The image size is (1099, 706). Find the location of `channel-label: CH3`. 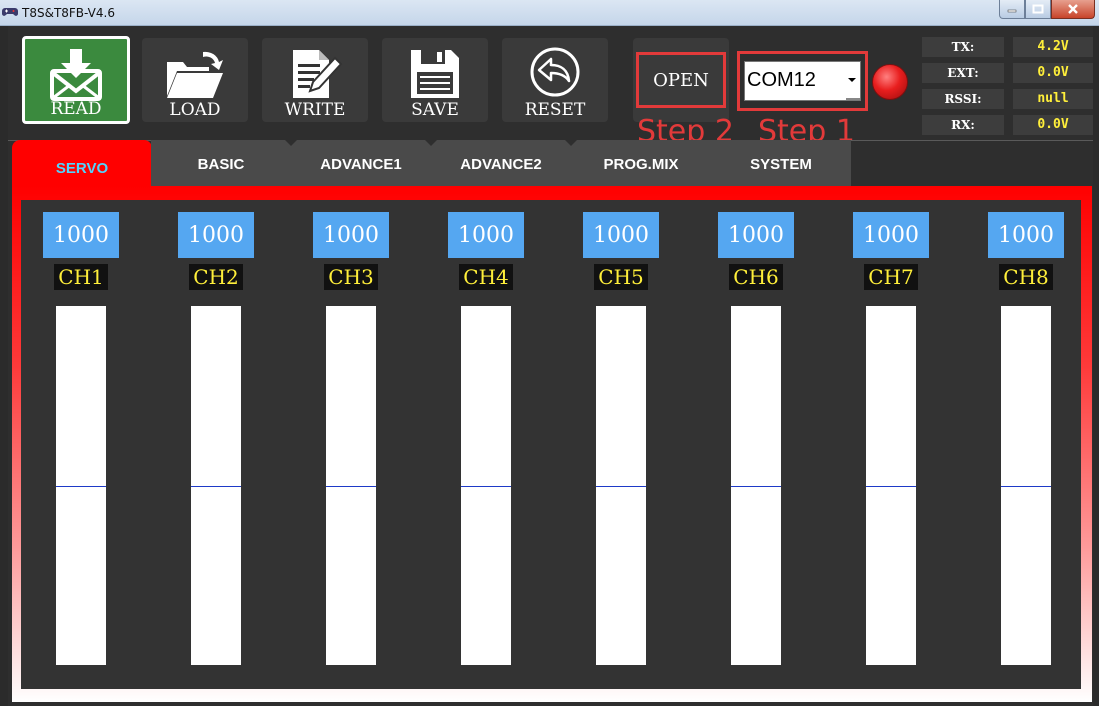

channel-label: CH3 is located at coordinates (351, 277).